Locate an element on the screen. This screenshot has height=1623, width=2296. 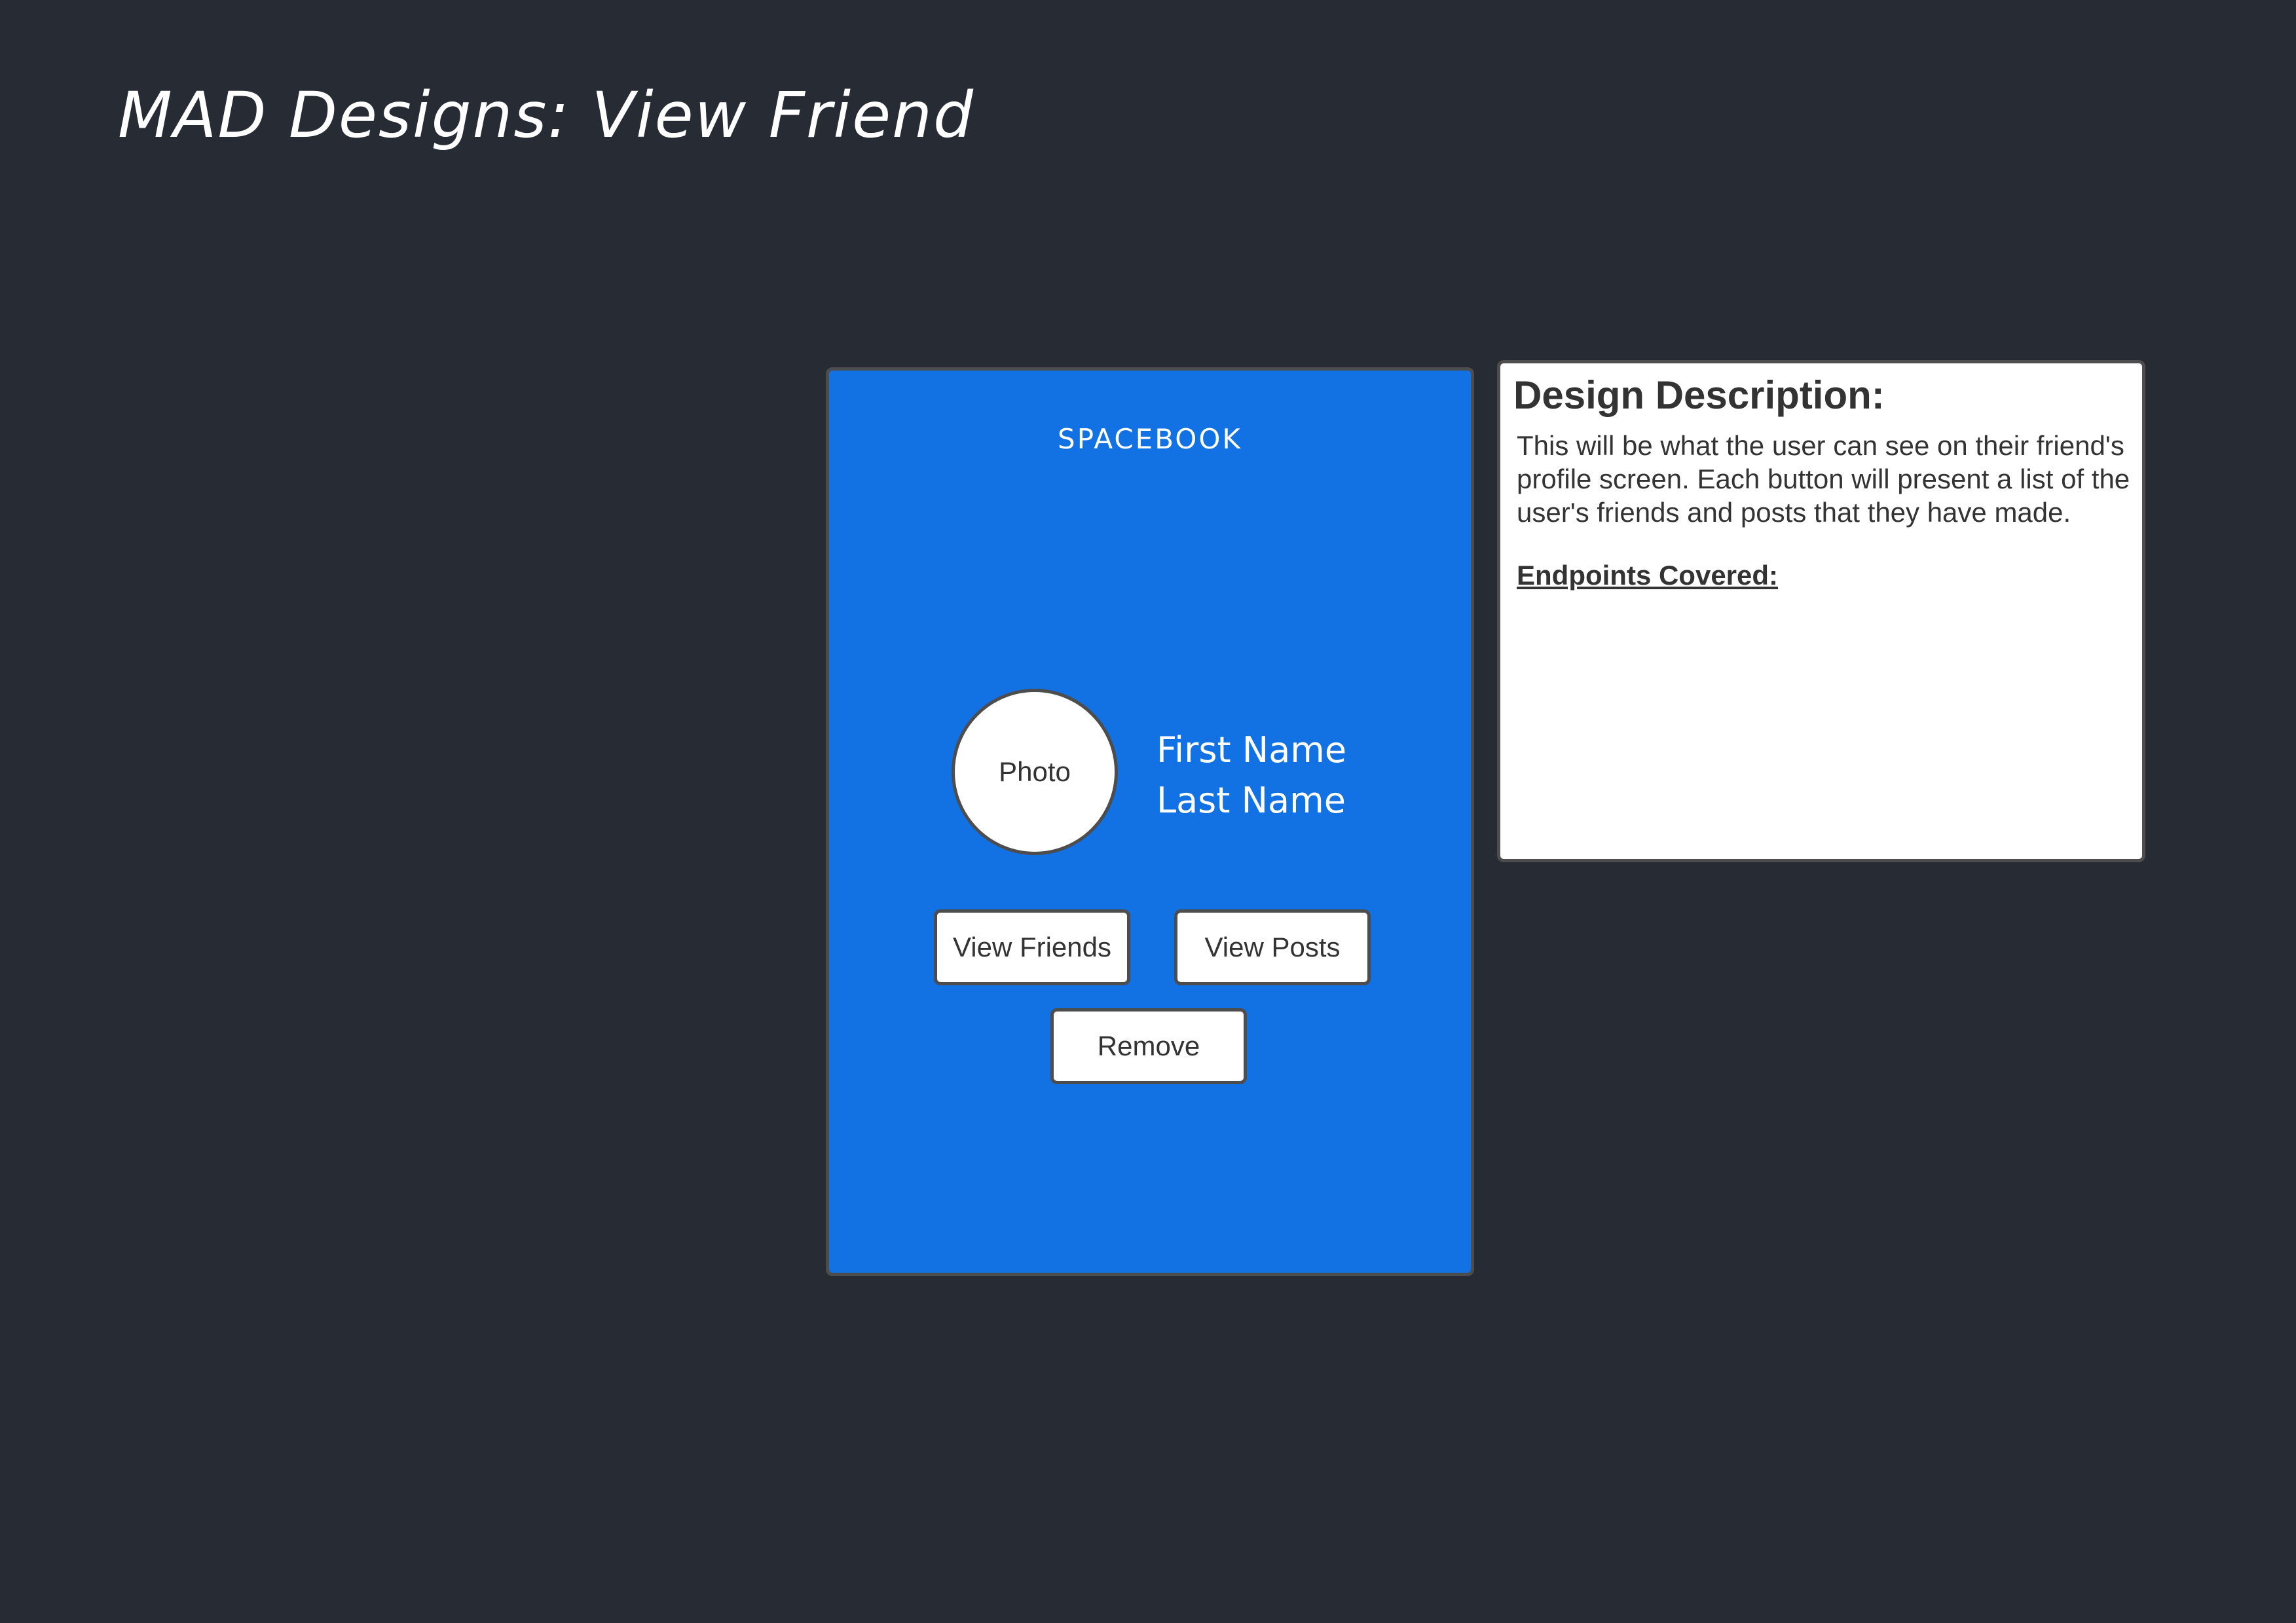
page-title: MAD Designs: View Friend is located at coordinates (546, 115).